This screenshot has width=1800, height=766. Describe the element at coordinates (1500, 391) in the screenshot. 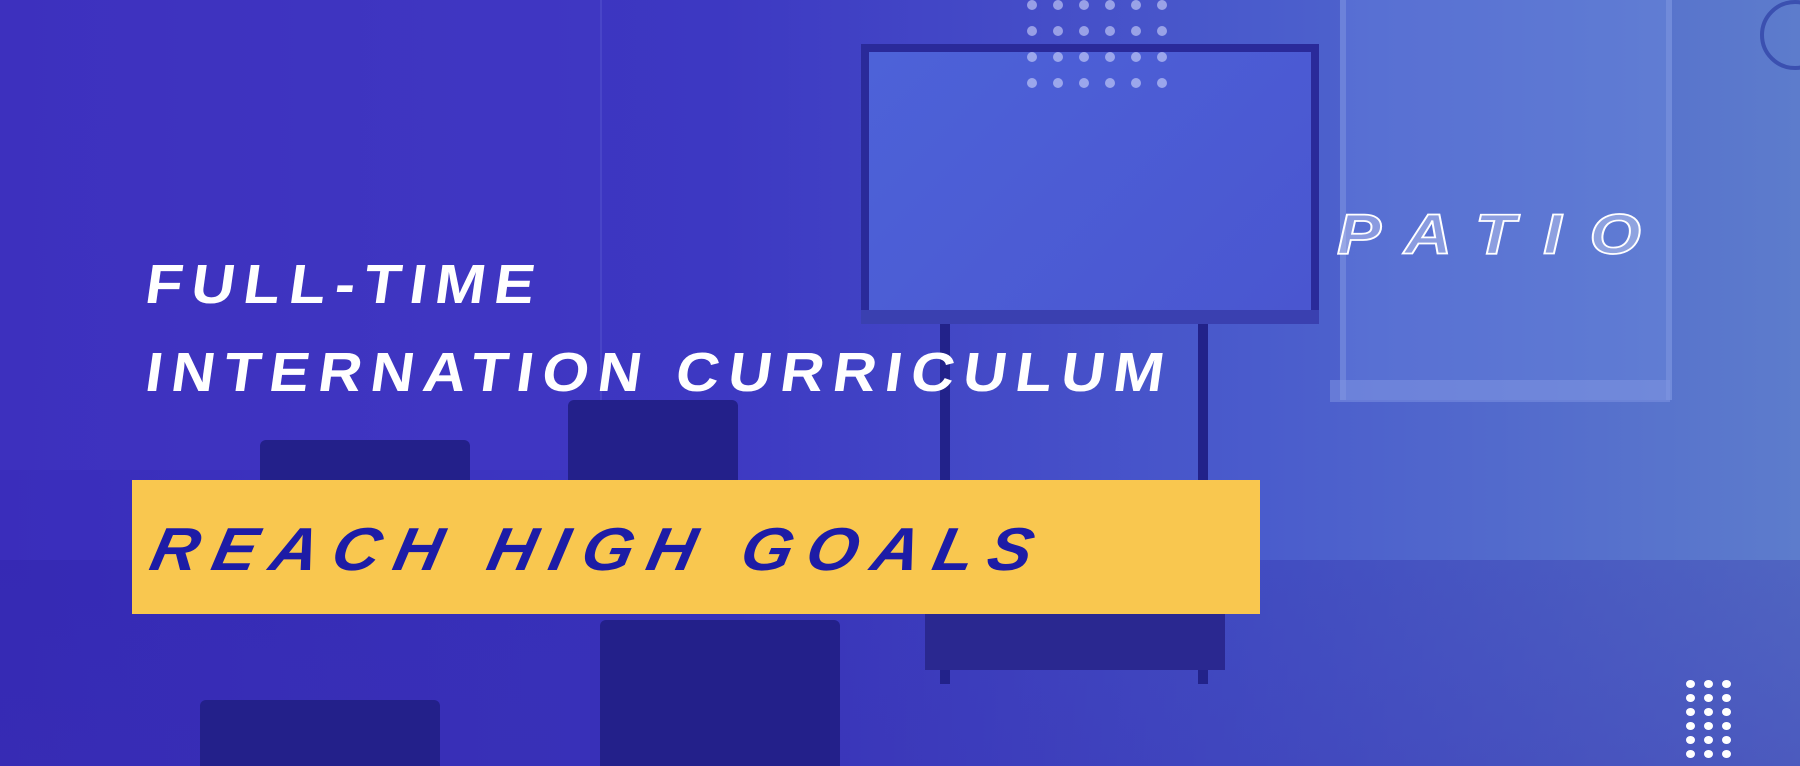

I see `background-window-sill` at that location.